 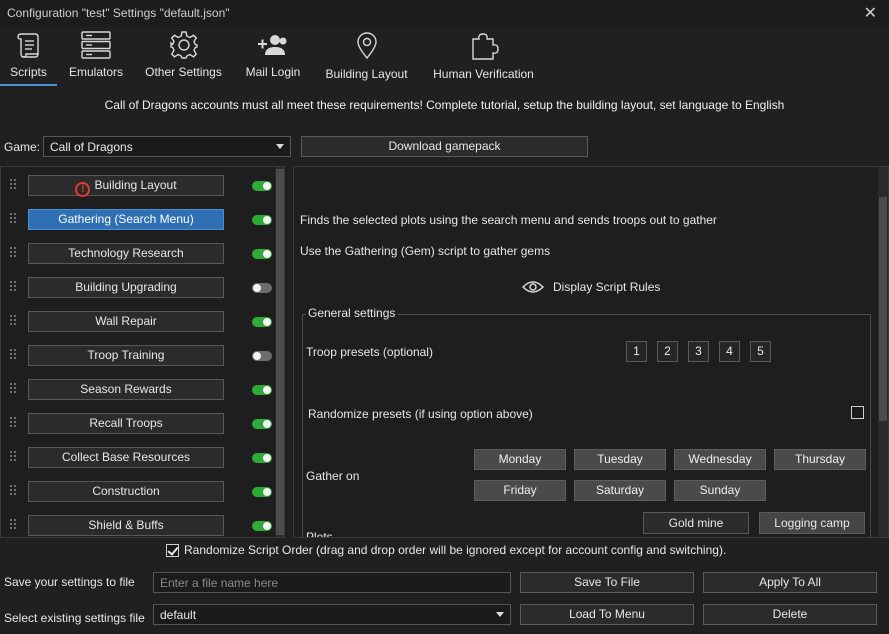 What do you see at coordinates (729, 351) in the screenshot?
I see `preset-button-4: 4` at bounding box center [729, 351].